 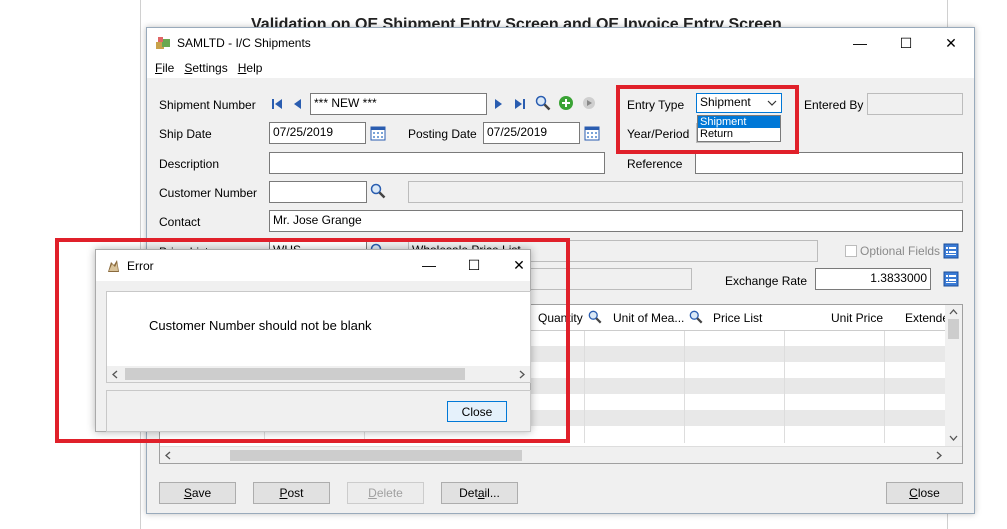 What do you see at coordinates (113, 266) in the screenshot?
I see `error-app-icon` at bounding box center [113, 266].